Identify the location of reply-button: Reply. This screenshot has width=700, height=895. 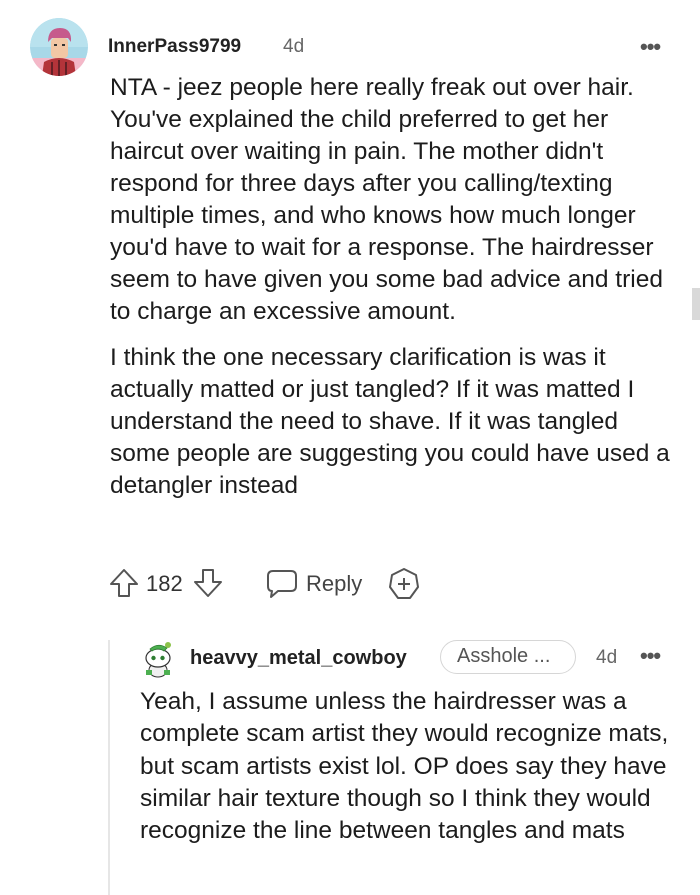
(334, 584).